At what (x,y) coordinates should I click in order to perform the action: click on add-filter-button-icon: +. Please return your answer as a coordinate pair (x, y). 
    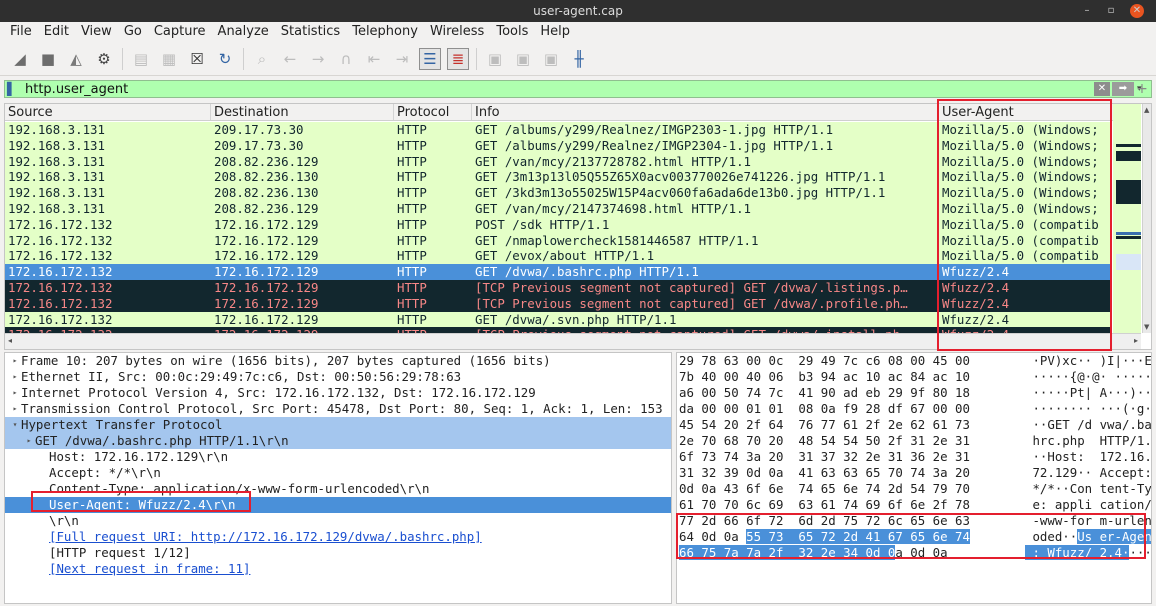
    Looking at the image, I should click on (1142, 89).